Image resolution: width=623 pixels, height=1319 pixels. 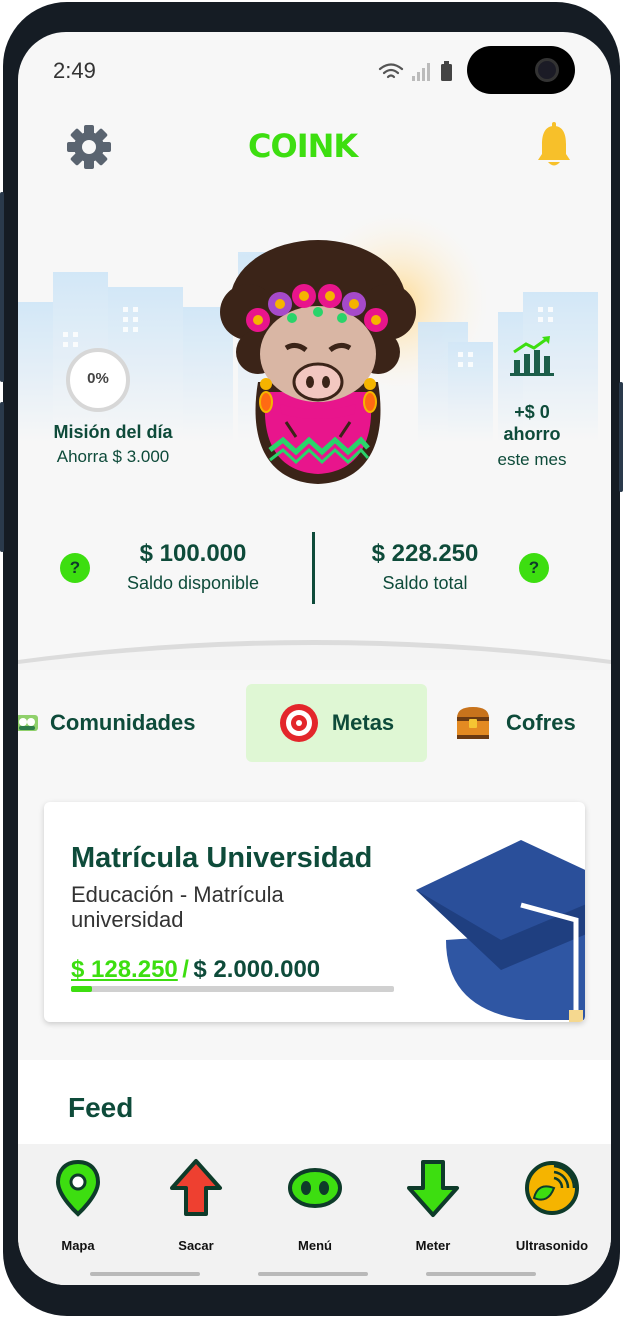 What do you see at coordinates (313, 568) in the screenshot?
I see `balance-divider` at bounding box center [313, 568].